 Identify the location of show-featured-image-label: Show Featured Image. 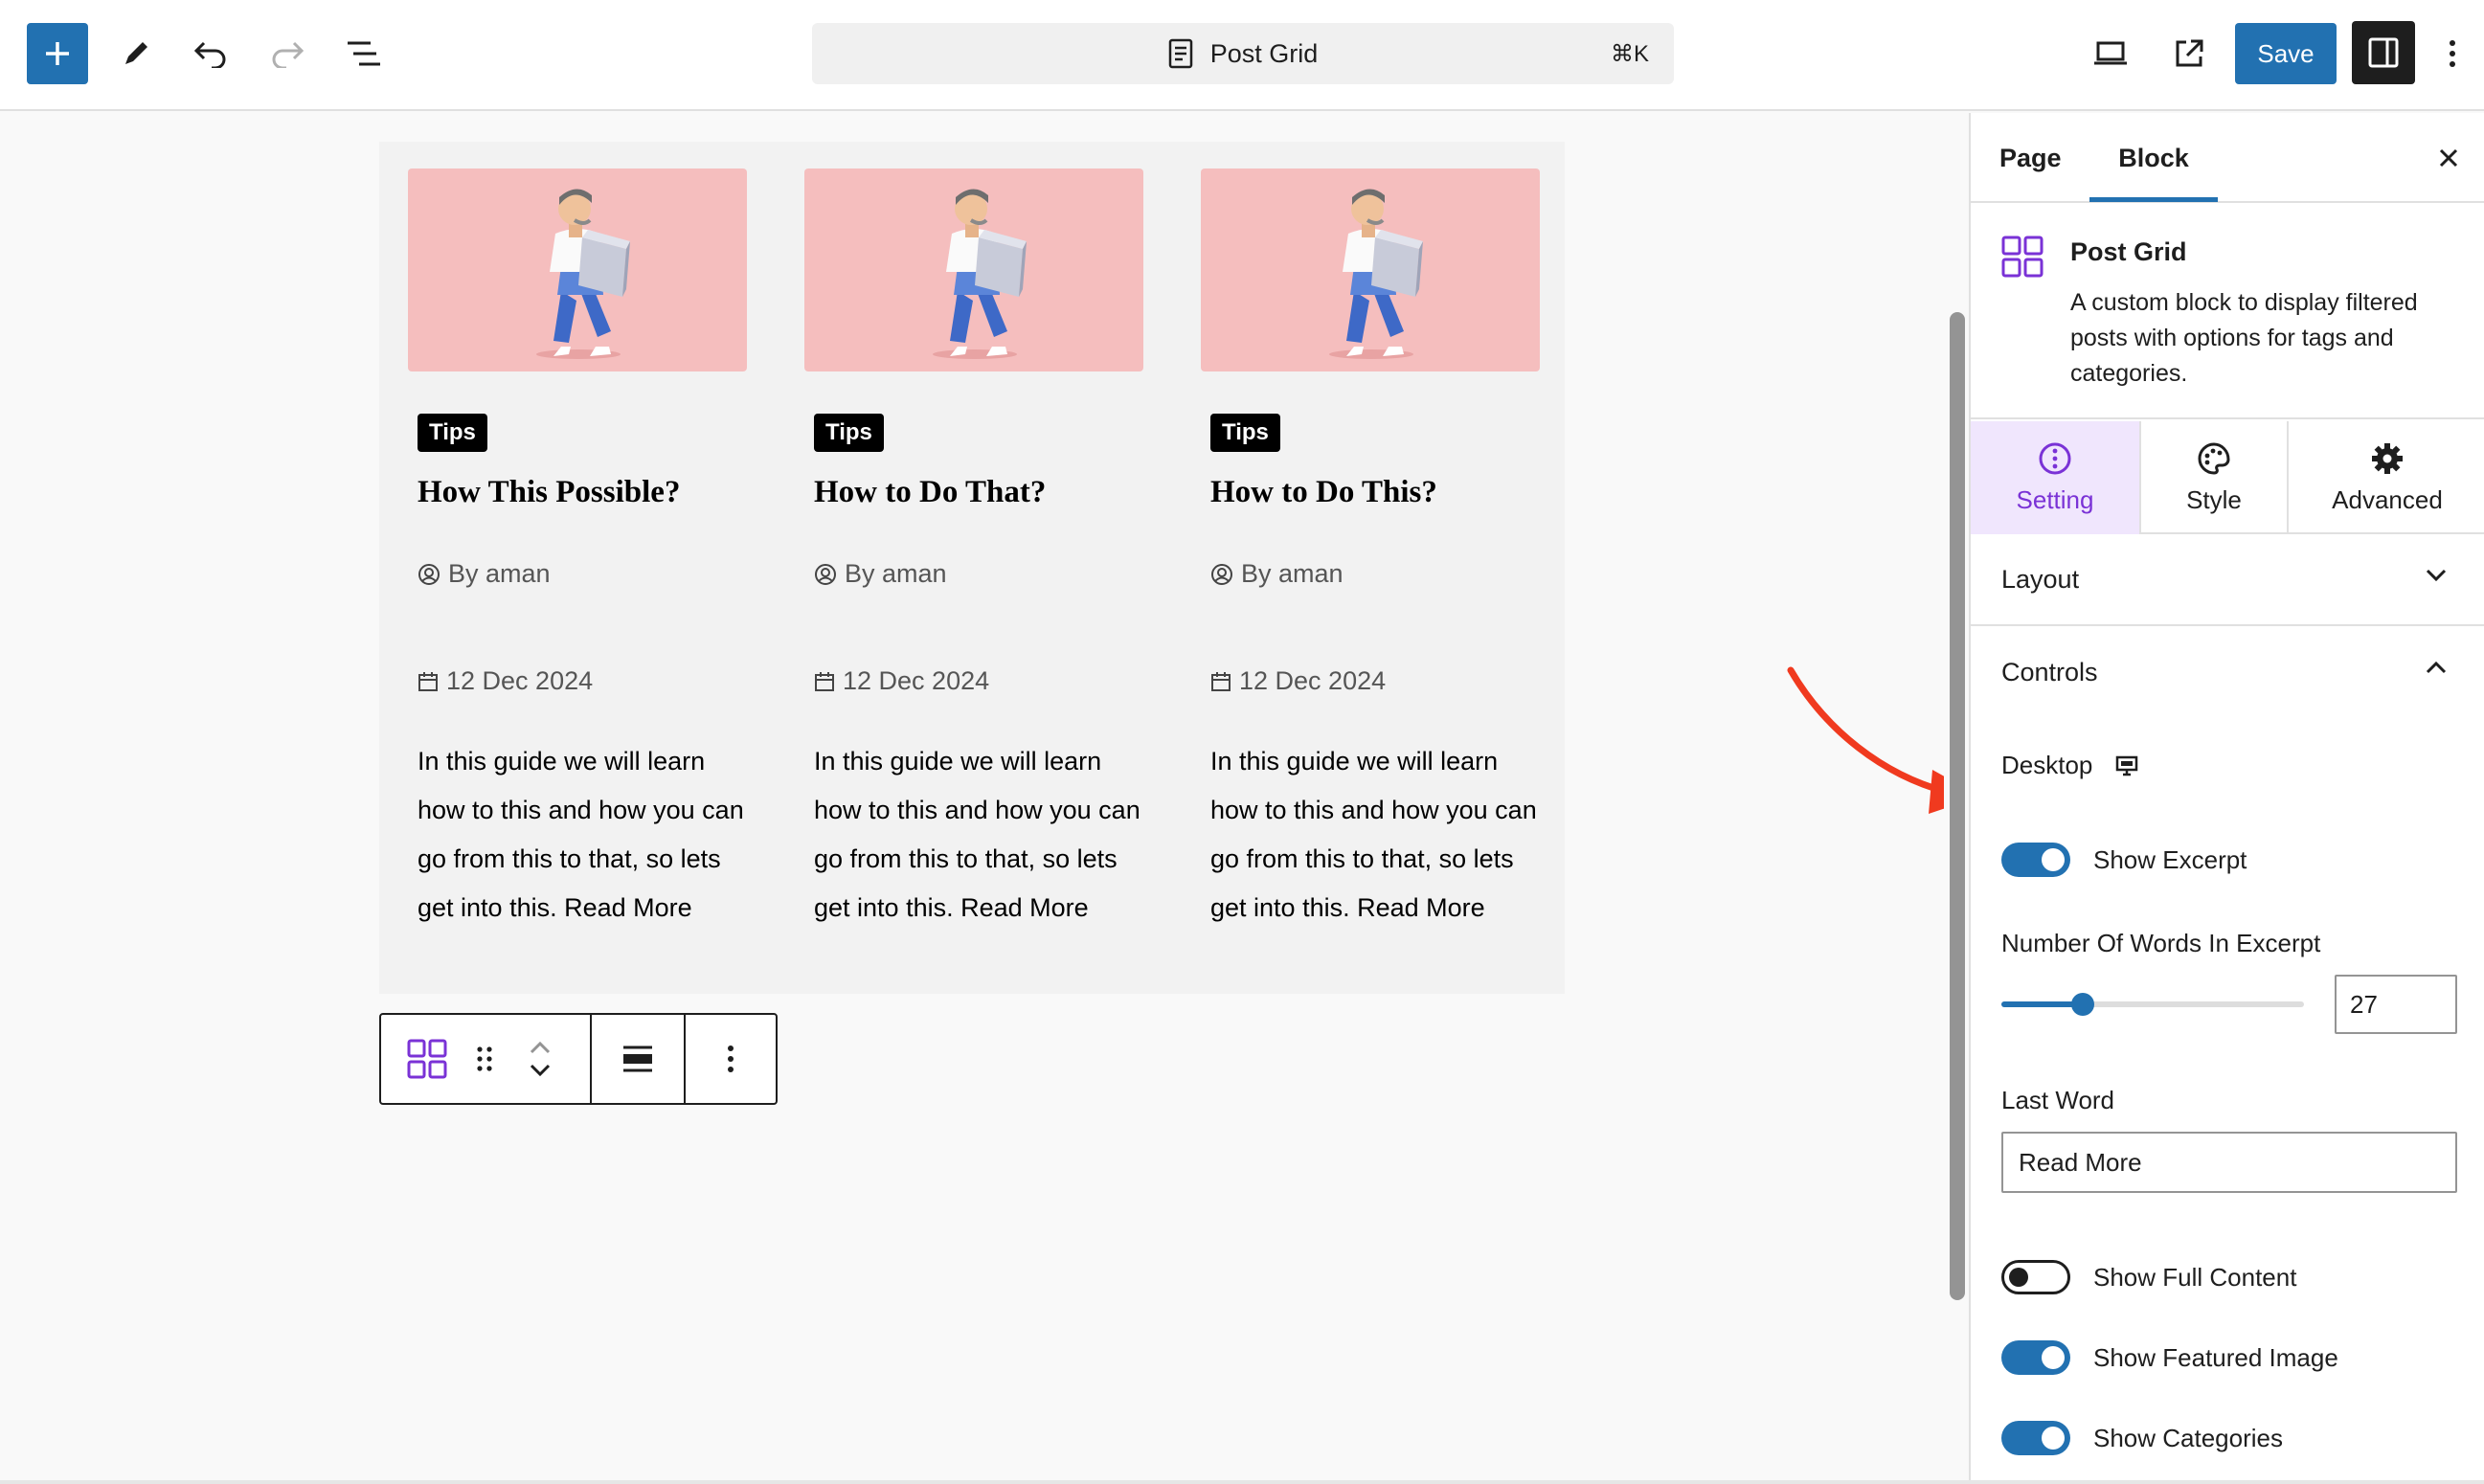
(2216, 1357).